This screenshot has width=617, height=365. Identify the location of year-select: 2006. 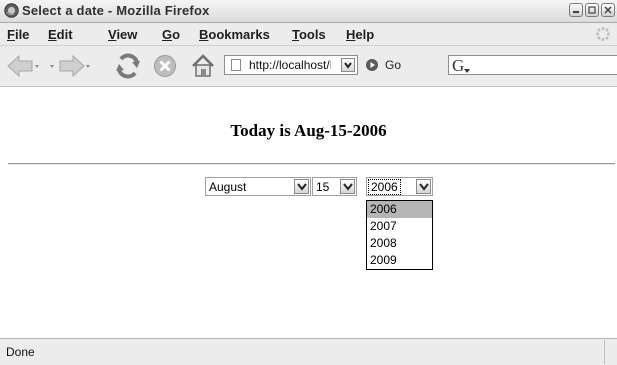
(399, 186).